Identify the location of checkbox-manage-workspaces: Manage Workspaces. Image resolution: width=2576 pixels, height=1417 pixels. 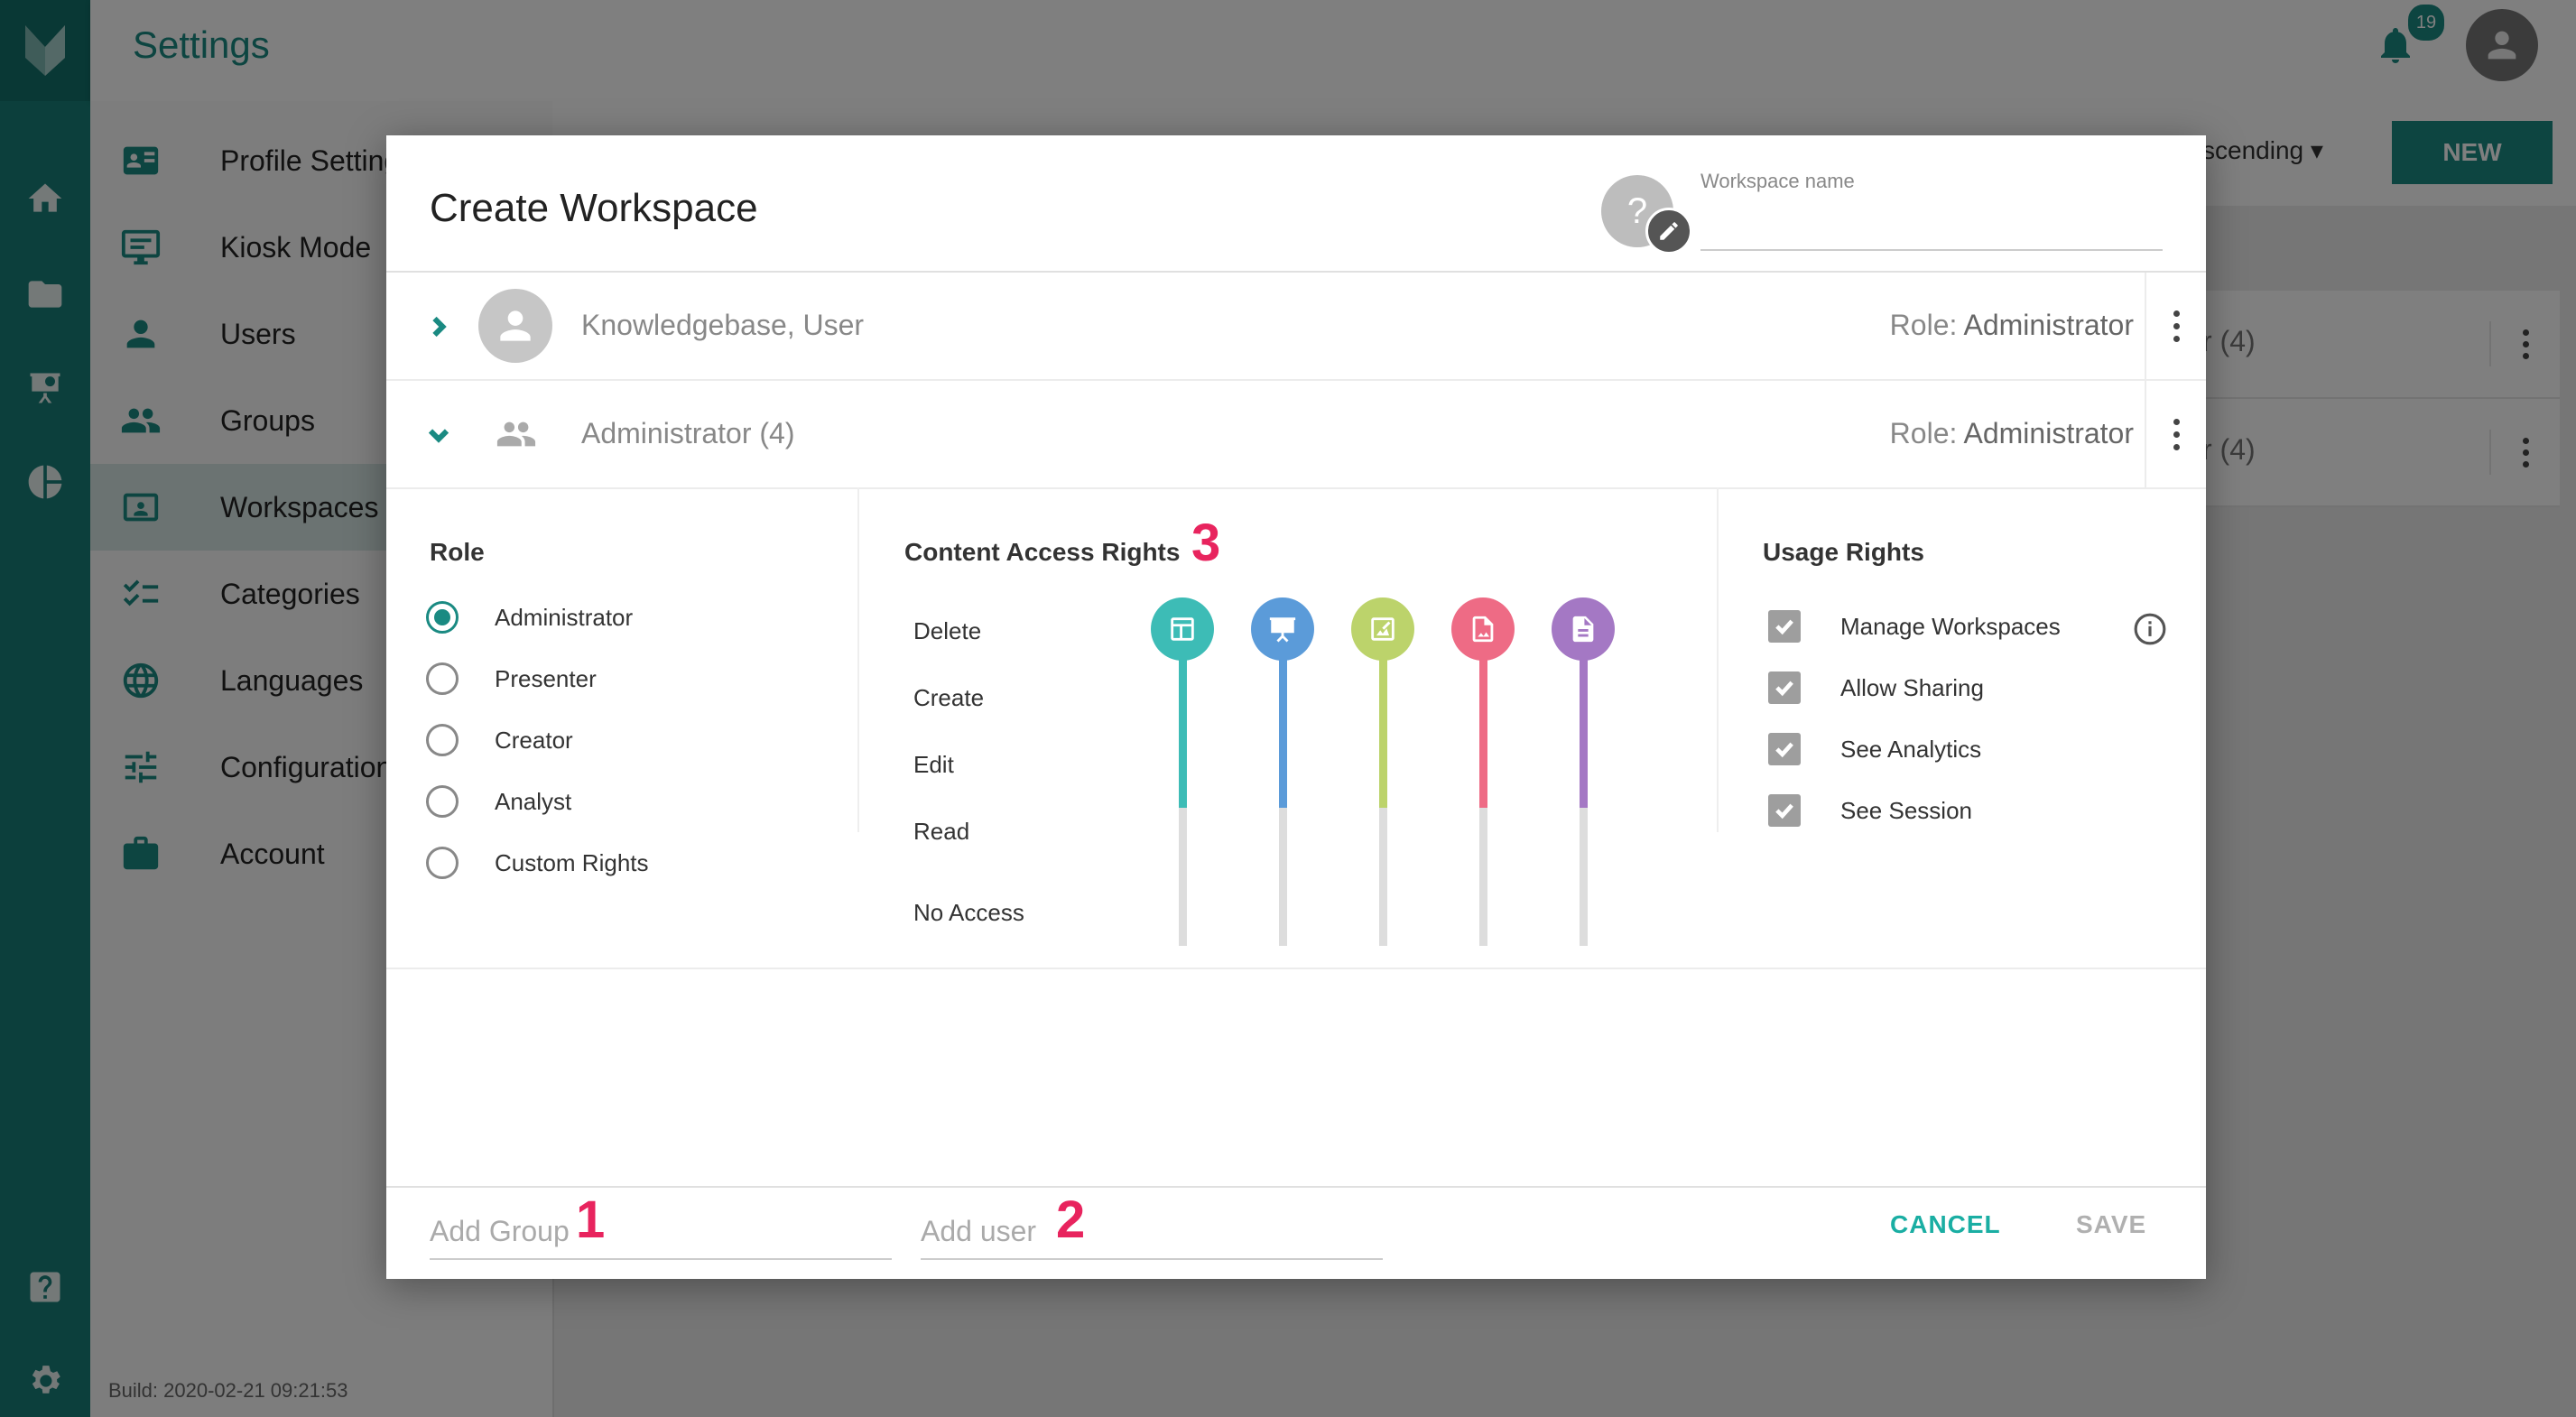
(1915, 626).